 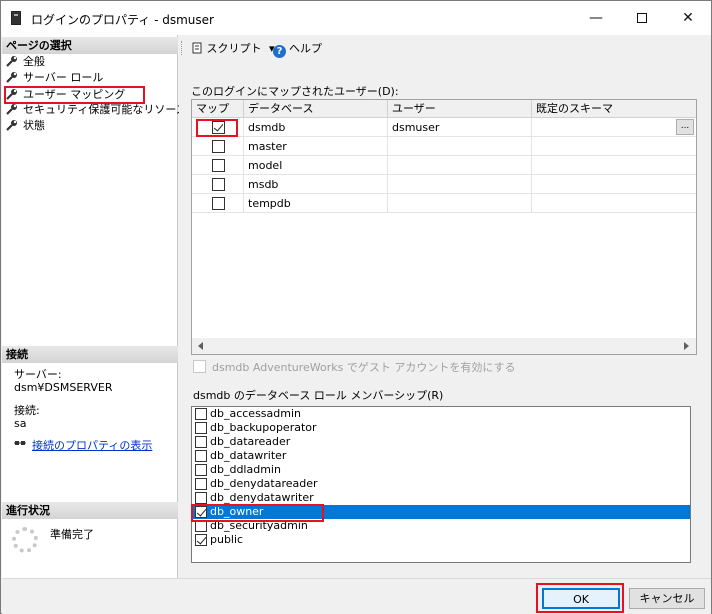 What do you see at coordinates (227, 539) in the screenshot?
I see `role-name: public` at bounding box center [227, 539].